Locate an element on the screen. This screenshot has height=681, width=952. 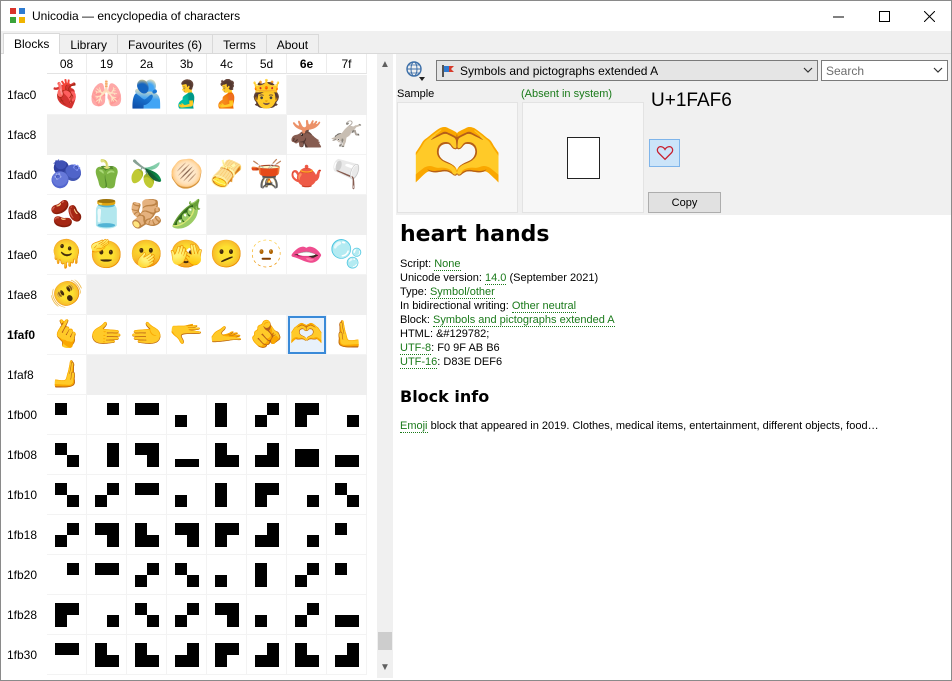
script-link: None is located at coordinates (447, 264).